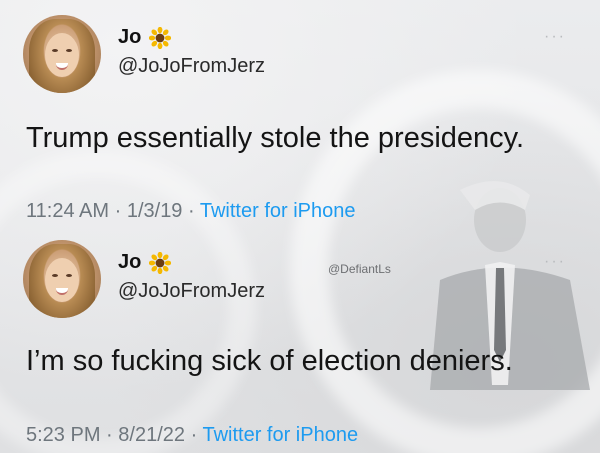  What do you see at coordinates (67, 211) in the screenshot?
I see `tweet-time: 11:24 AM` at bounding box center [67, 211].